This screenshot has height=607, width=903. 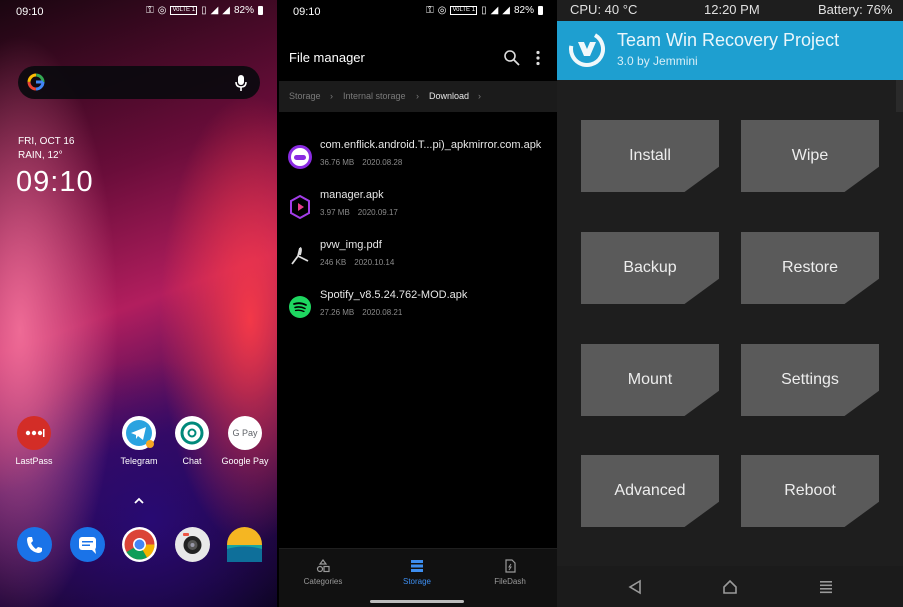 I want to click on tab-label: Categories, so click(x=323, y=581).